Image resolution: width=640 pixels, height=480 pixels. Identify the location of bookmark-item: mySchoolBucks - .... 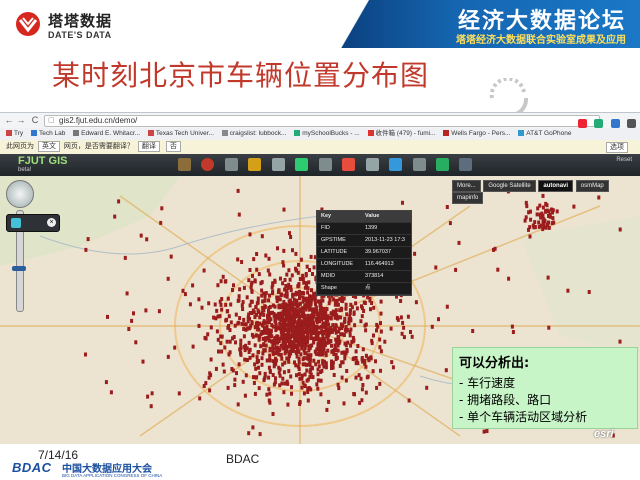
(327, 134).